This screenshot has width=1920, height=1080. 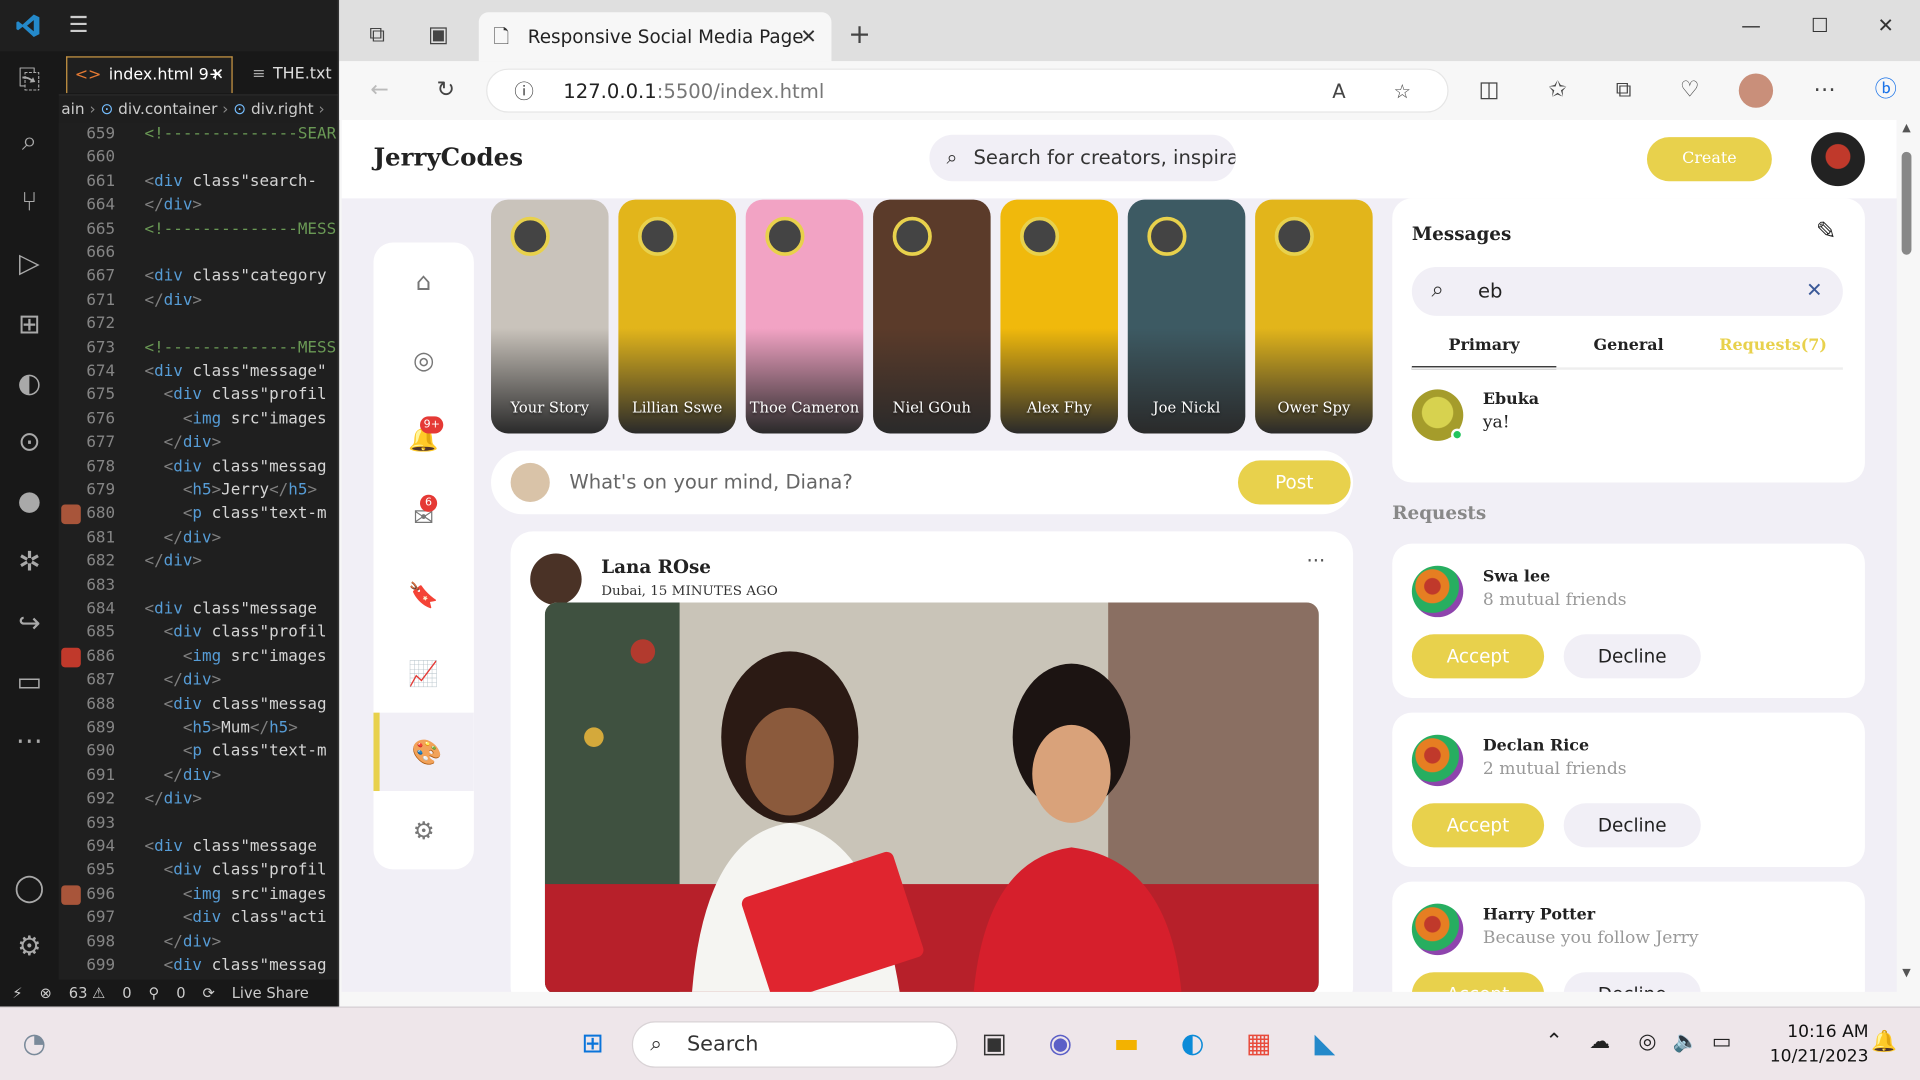 What do you see at coordinates (29, 326) in the screenshot?
I see `extensions-icon: ⊞` at bounding box center [29, 326].